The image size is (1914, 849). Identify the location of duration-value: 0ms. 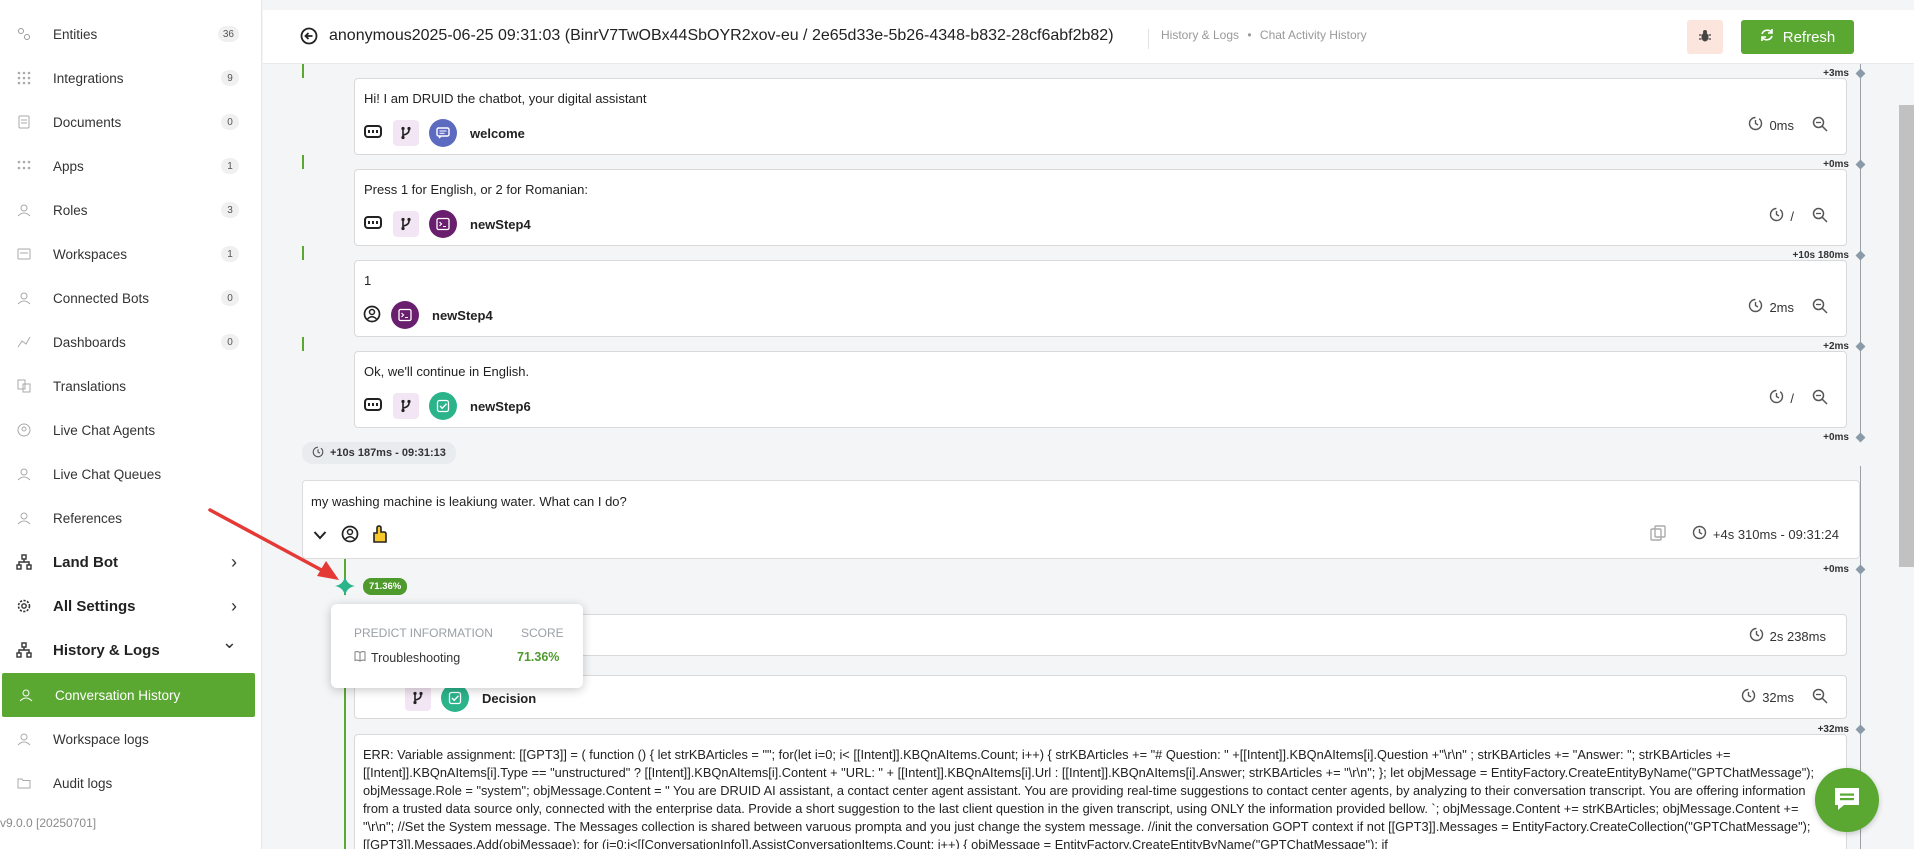
(1781, 125).